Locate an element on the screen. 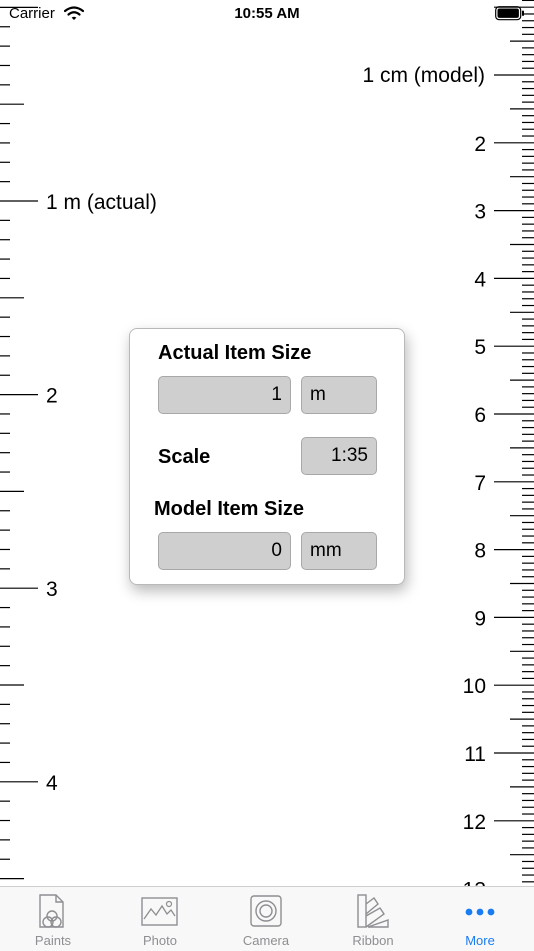  model-ruler-label: 11 is located at coordinates (475, 754).